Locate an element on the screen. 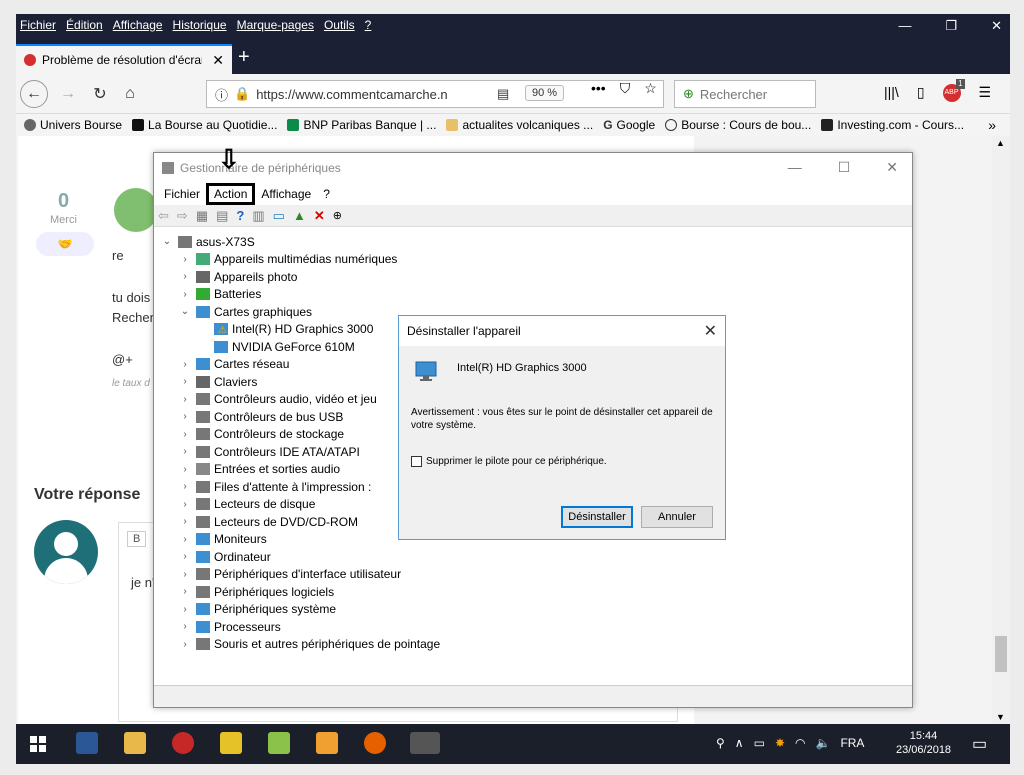 This screenshot has width=1024, height=775. language-indicator: FRA is located at coordinates (852, 743).